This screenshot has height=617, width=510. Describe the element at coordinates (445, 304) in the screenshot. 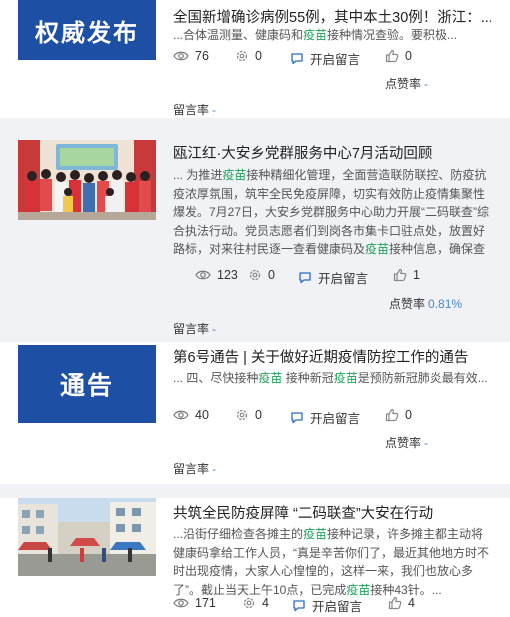

I see `like-rate-value: 0.81%` at that location.